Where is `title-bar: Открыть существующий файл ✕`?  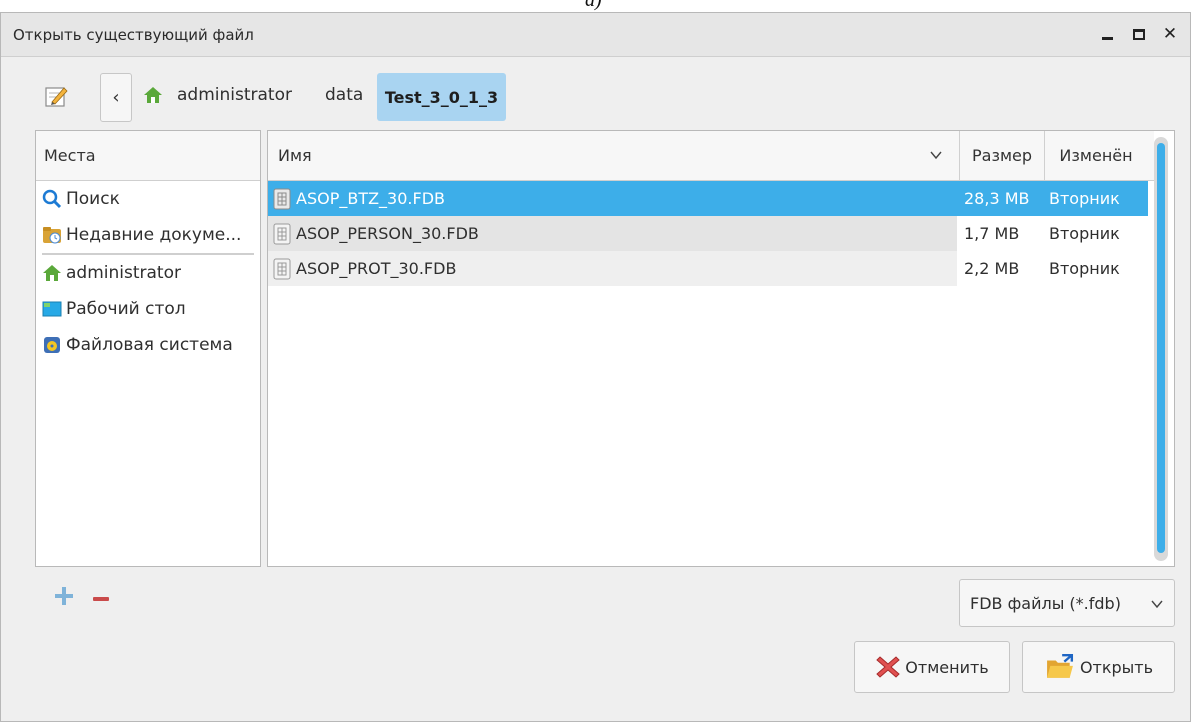
title-bar: Открыть существующий файл ✕ is located at coordinates (595, 35).